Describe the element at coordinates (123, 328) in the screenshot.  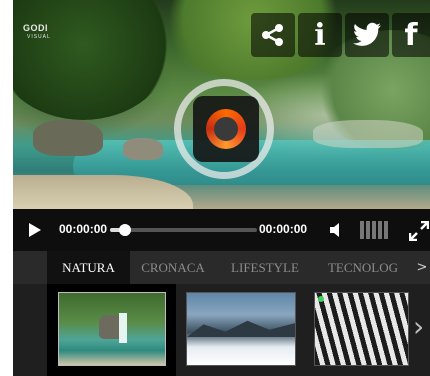
I see `thumbnail-waterfall-stream` at that location.